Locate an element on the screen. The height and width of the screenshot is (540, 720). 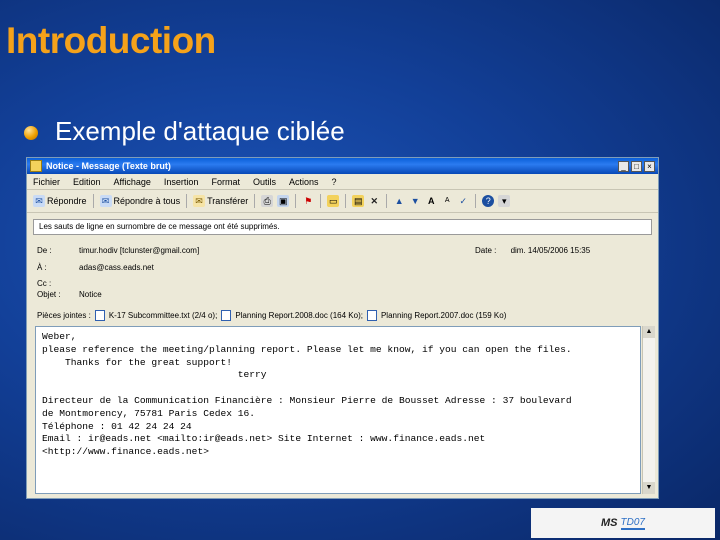
reply-all-label: Répondre à tous is located at coordinates (147, 201).